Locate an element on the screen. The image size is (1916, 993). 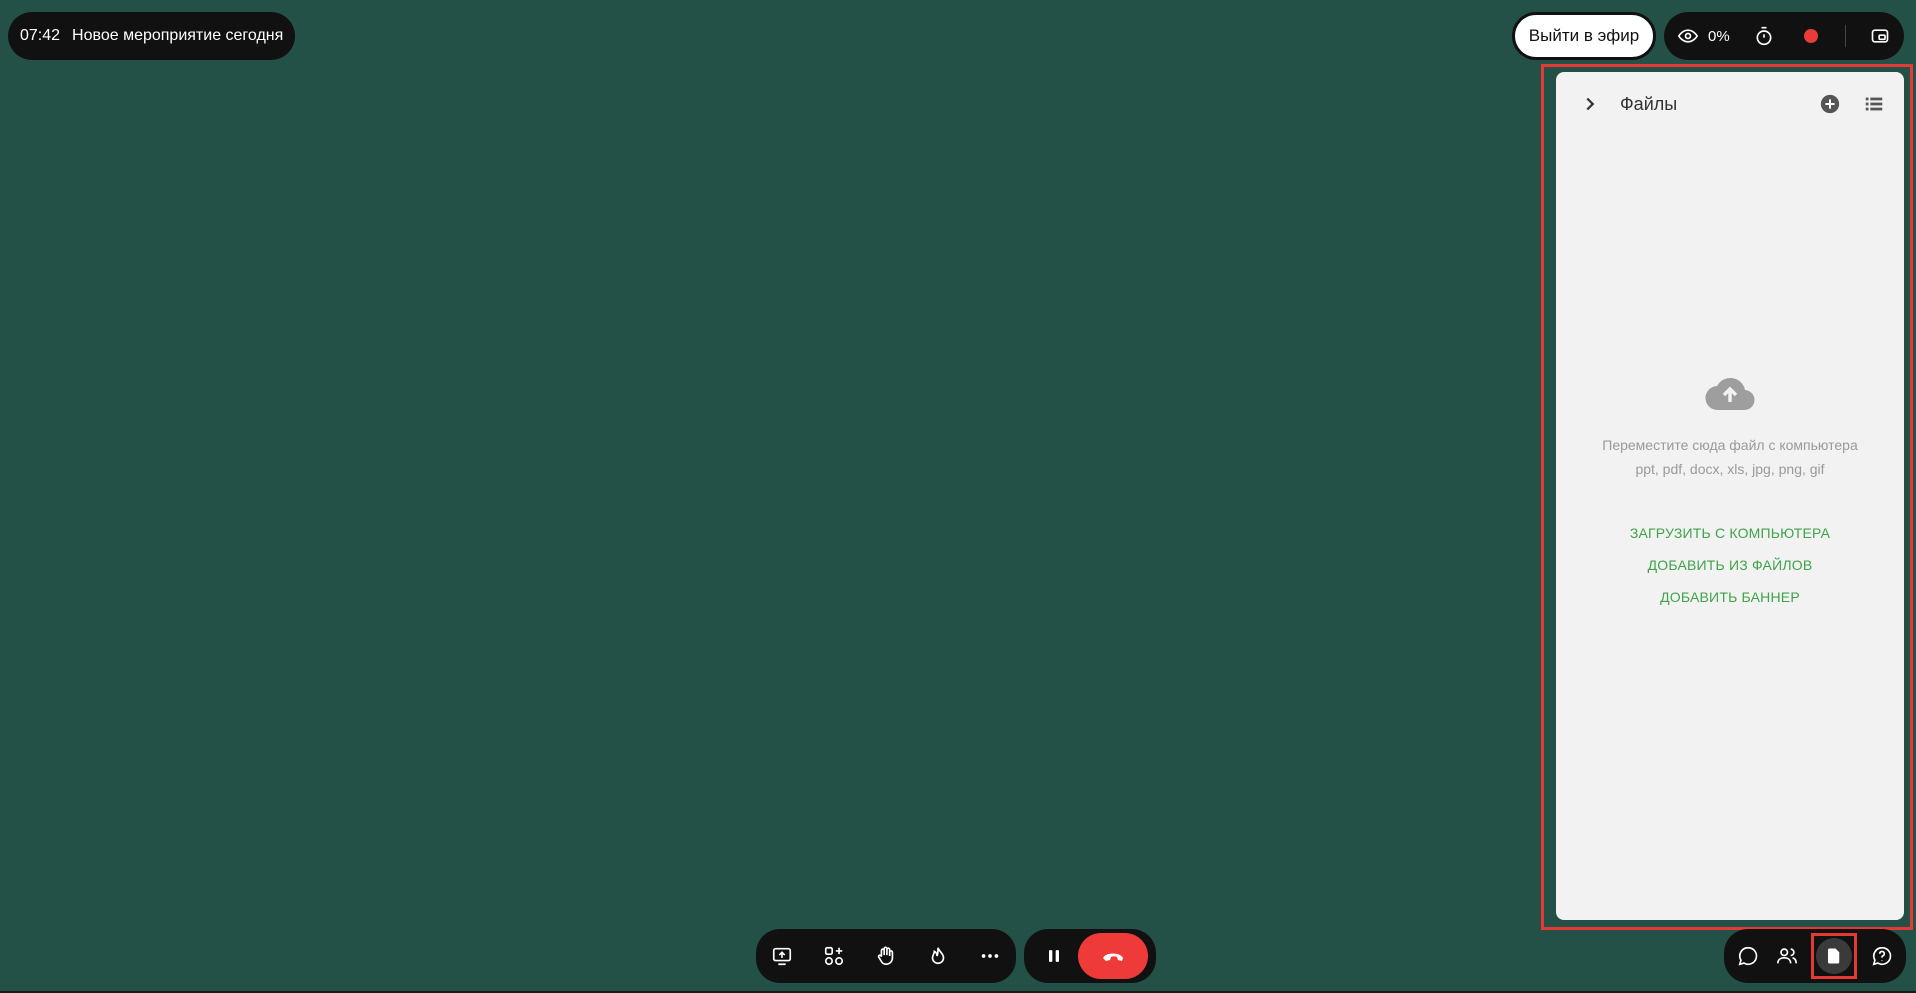
hint-line-2: ppt, pdf, docx, xls, jpg, png, gif is located at coordinates (1730, 469).